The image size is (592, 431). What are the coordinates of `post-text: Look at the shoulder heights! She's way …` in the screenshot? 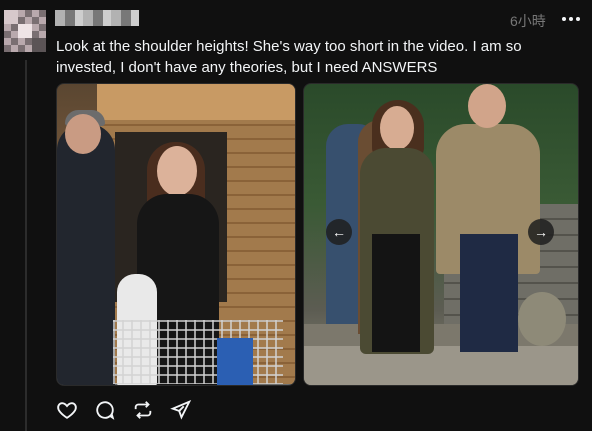 It's located at (289, 57).